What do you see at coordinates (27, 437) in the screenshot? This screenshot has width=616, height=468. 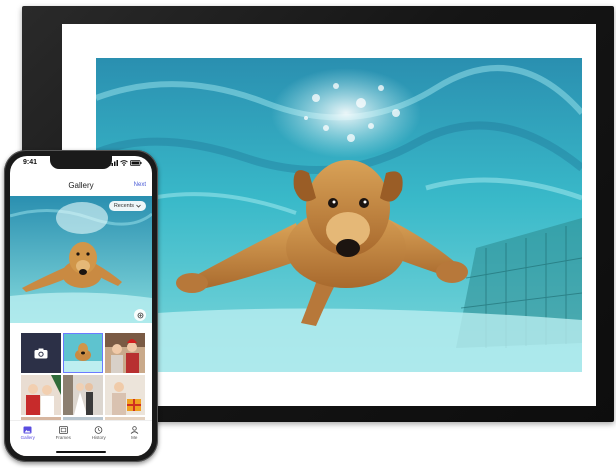 I see `tab-label: Gallery` at bounding box center [27, 437].